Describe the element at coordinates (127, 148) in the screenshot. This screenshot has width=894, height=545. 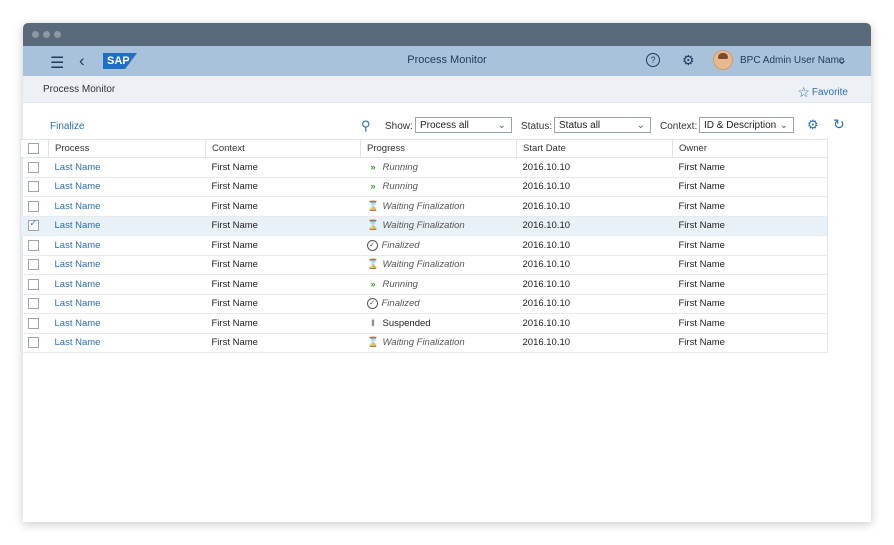
I see `column-header-process: Process` at that location.